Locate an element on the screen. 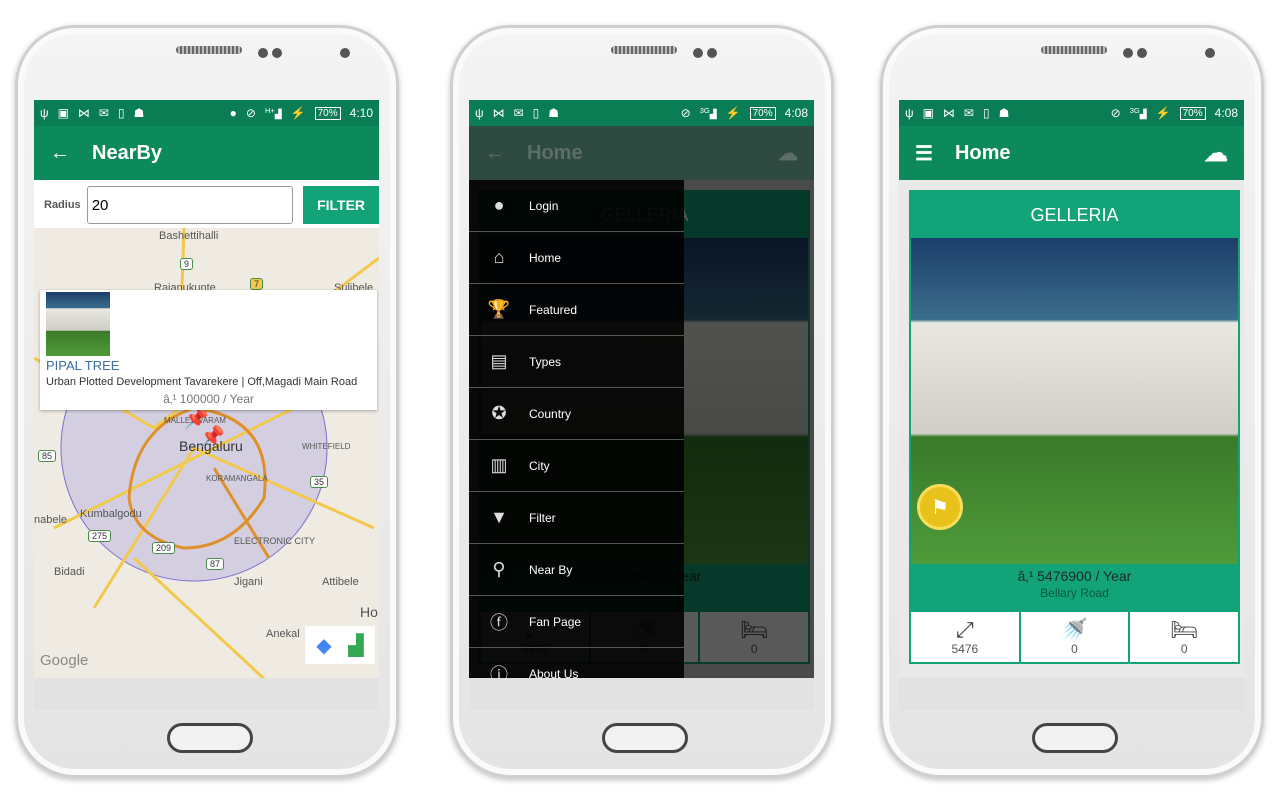 The width and height of the screenshot is (1280, 804). google-maps-icon: ▟ is located at coordinates (356, 645).